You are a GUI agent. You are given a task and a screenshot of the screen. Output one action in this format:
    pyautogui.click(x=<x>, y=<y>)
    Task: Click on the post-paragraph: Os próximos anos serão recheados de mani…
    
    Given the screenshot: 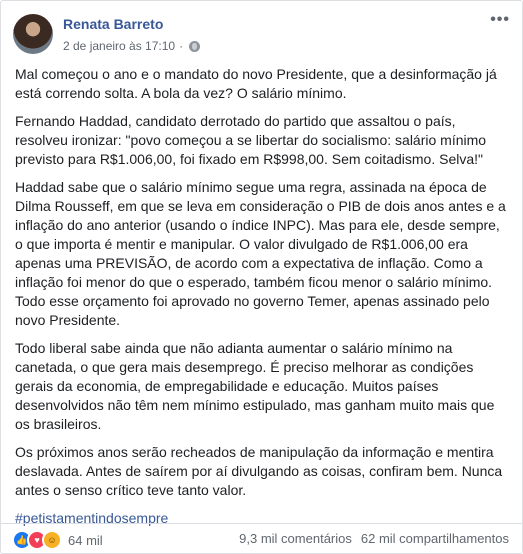 What is the action you would take?
    pyautogui.click(x=259, y=471)
    